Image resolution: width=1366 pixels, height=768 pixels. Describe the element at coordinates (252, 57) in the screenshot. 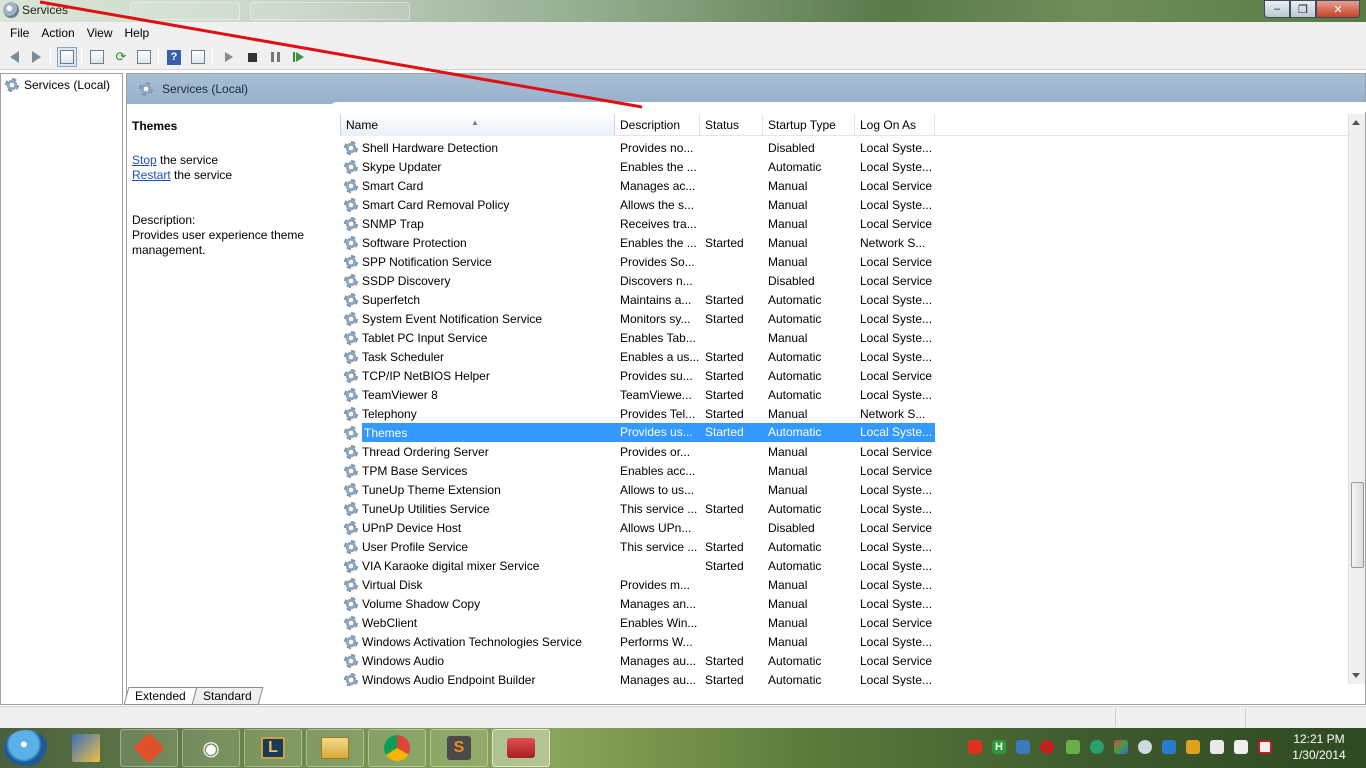

I see `stop-service-icon` at that location.